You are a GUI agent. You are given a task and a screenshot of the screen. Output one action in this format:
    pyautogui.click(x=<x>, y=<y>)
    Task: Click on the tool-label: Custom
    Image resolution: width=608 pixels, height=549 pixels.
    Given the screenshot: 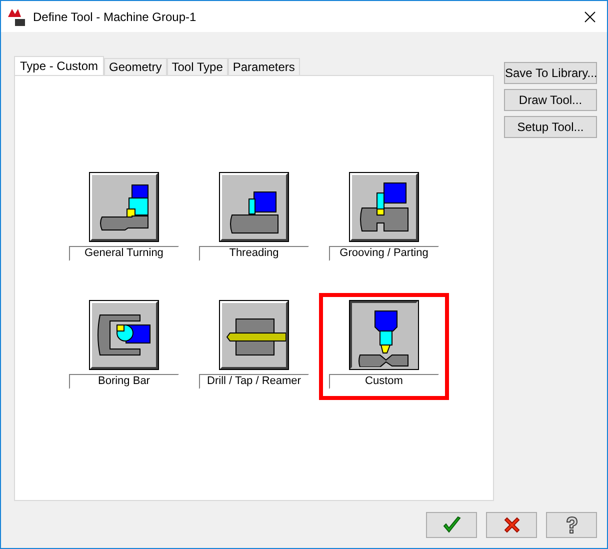 What is the action you would take?
    pyautogui.click(x=384, y=381)
    